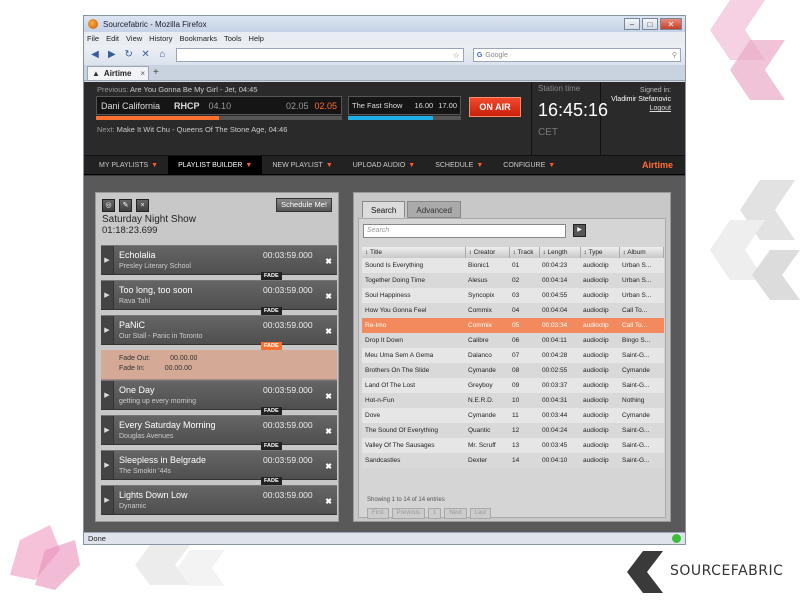 This screenshot has height=600, width=800. What do you see at coordinates (435, 513) in the screenshot?
I see `page-1: 1` at bounding box center [435, 513].